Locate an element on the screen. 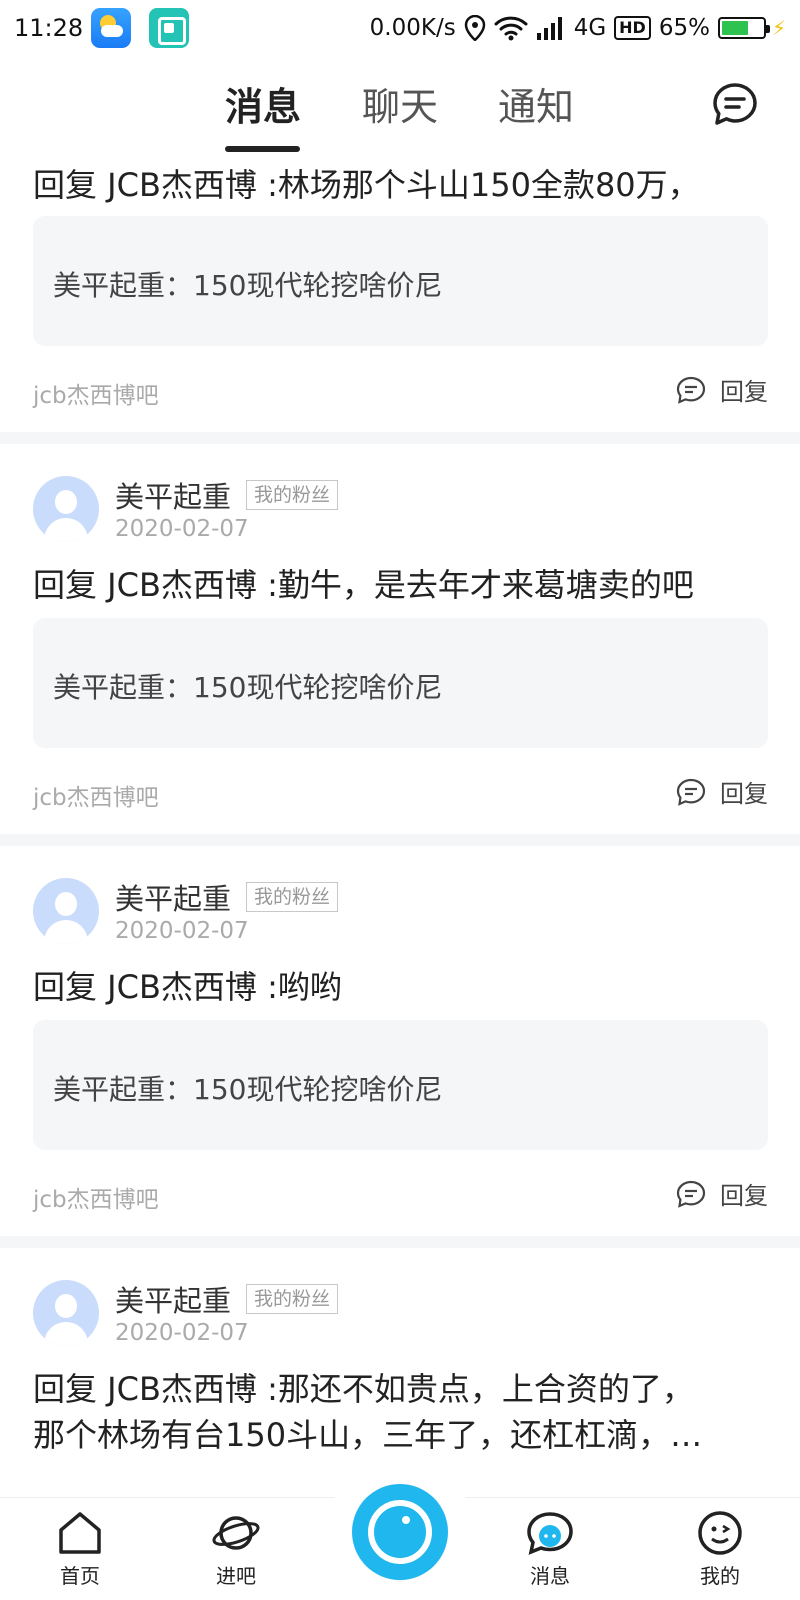  bottom-nav: 首页 进吧 消息 我的 is located at coordinates (400, 1538).